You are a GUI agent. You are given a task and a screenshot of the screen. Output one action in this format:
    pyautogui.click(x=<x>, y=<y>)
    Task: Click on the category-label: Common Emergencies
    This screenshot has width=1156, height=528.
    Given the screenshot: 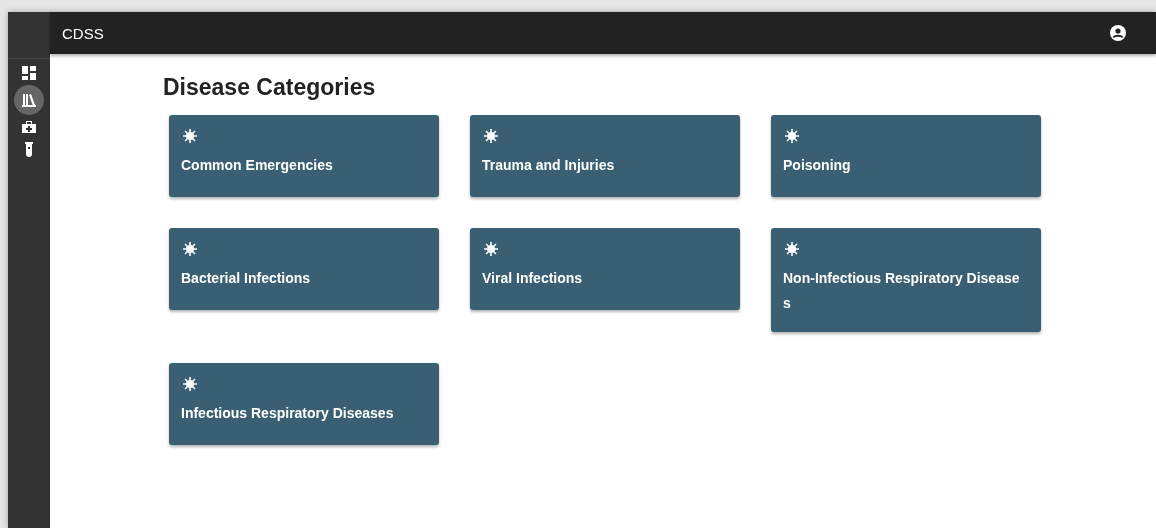 What is the action you would take?
    pyautogui.click(x=257, y=165)
    